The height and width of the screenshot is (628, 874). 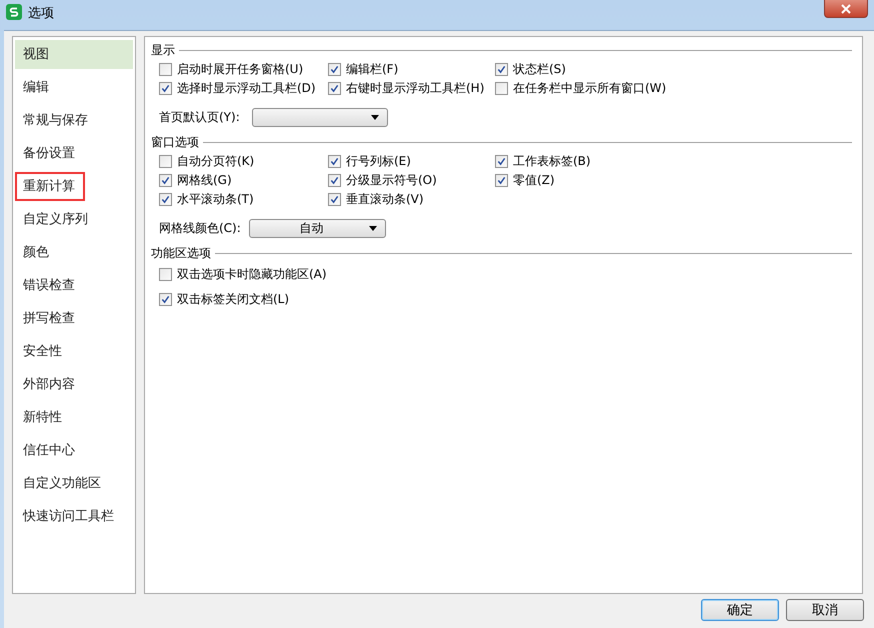 What do you see at coordinates (246, 88) in the screenshot?
I see `checkbox-label: 选择时显示浮动工具栏(D)` at bounding box center [246, 88].